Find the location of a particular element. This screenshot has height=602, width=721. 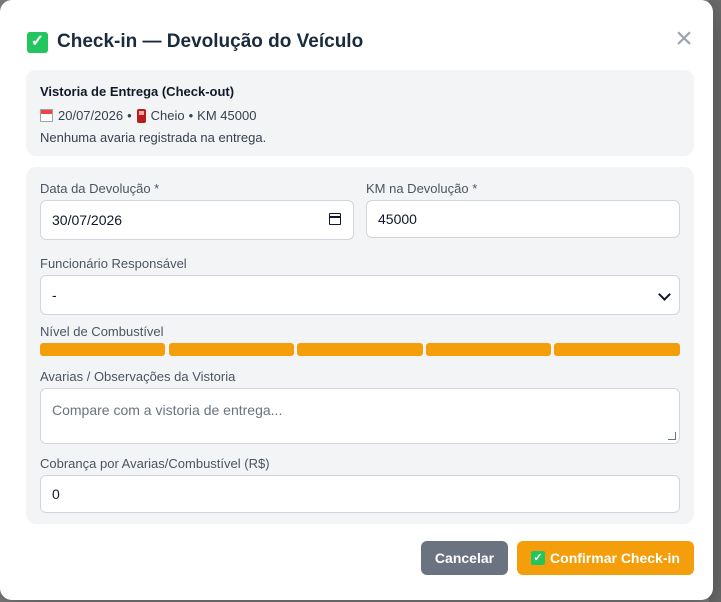

checkout-damage-note: Nenhuma avaria registrada na entrega. is located at coordinates (153, 137).